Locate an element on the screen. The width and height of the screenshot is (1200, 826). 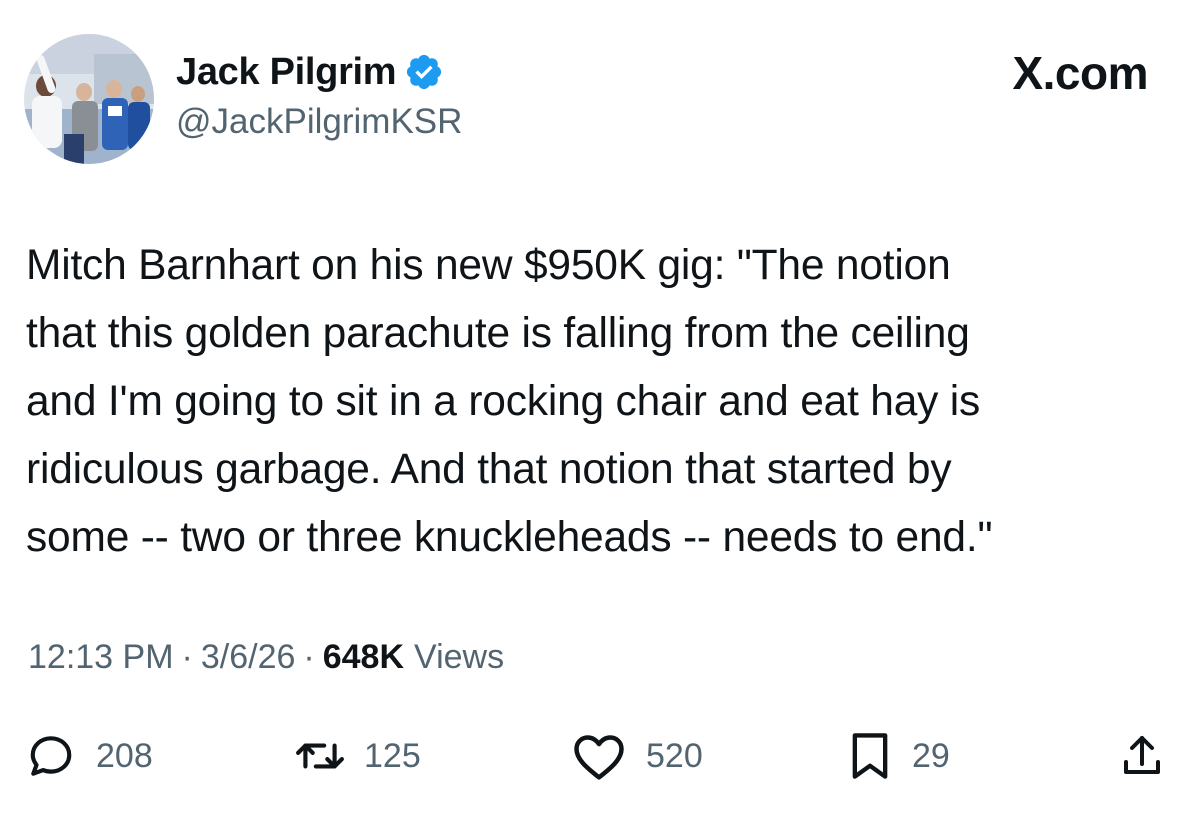
repost-count: 125 is located at coordinates (392, 755).